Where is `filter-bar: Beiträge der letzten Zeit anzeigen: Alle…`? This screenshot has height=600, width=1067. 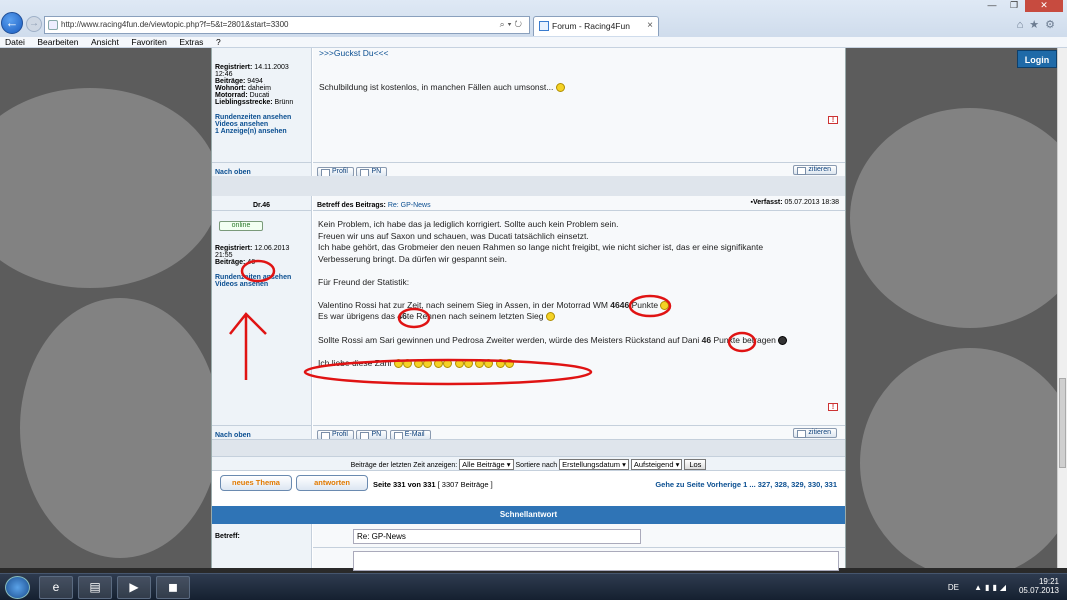 filter-bar: Beiträge der letzten Zeit anzeigen: Alle… is located at coordinates (528, 463).